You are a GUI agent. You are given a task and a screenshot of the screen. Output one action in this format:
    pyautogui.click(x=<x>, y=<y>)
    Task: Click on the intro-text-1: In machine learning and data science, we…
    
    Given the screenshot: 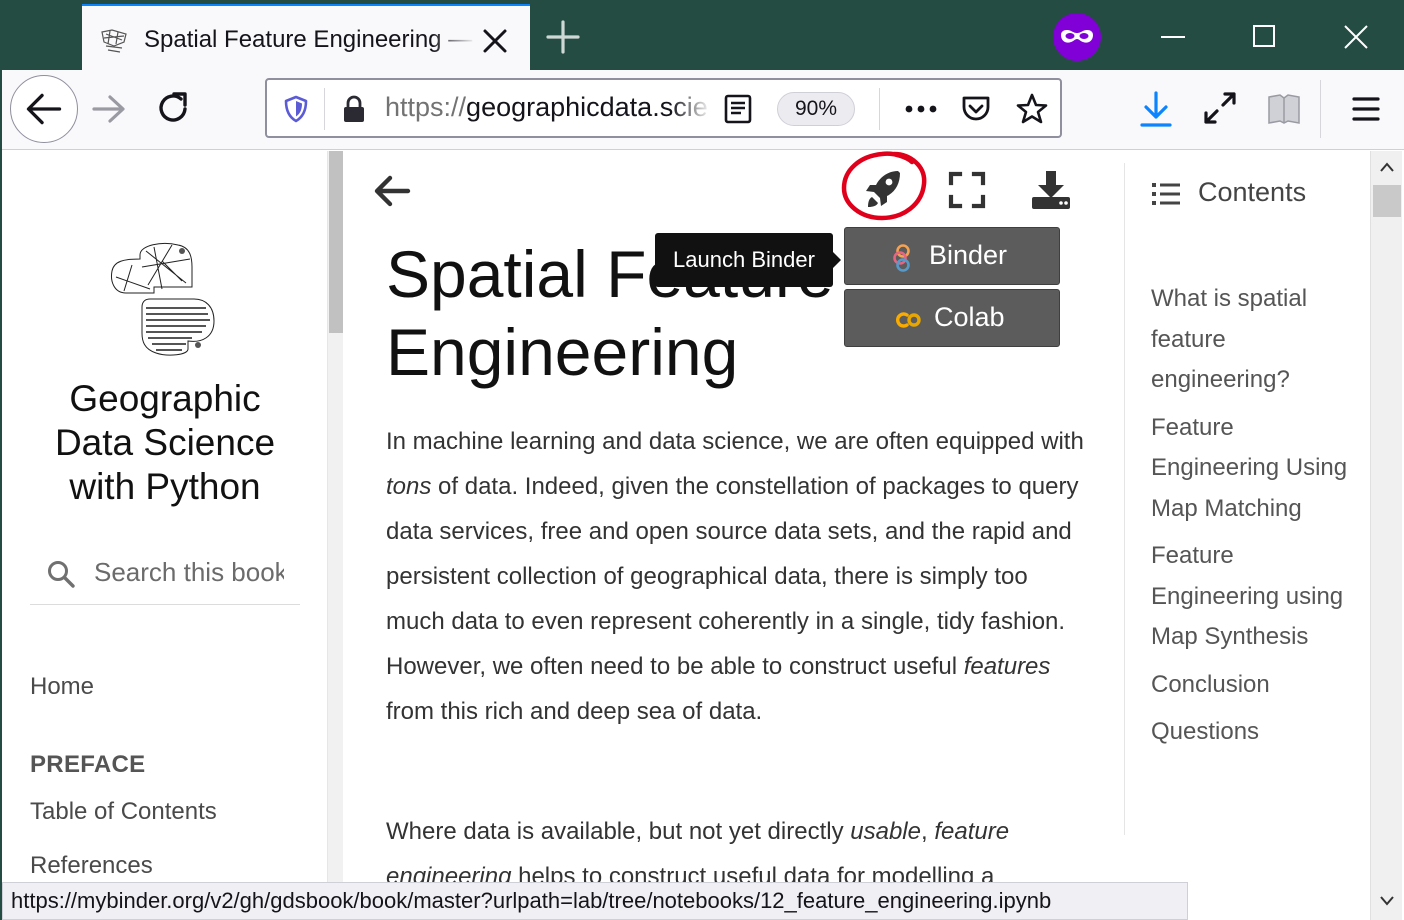 What is the action you would take?
    pyautogui.click(x=735, y=441)
    